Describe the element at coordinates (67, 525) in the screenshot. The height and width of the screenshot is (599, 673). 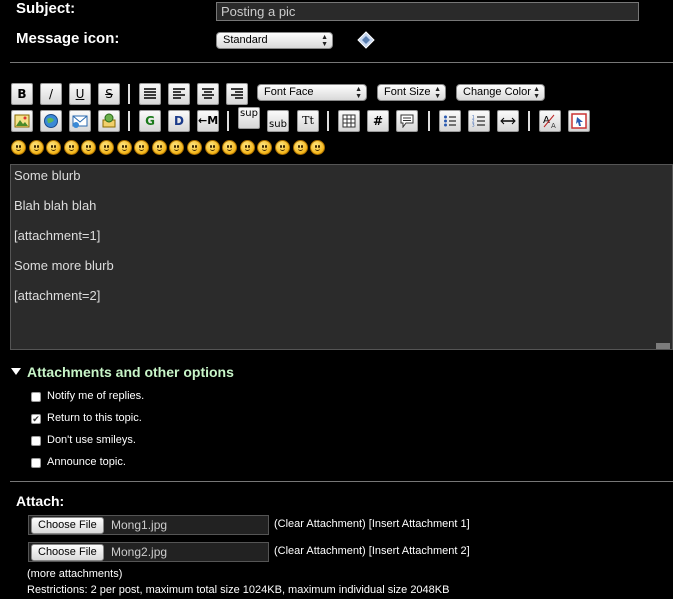
I see `choose-file-button-1: Choose File` at that location.